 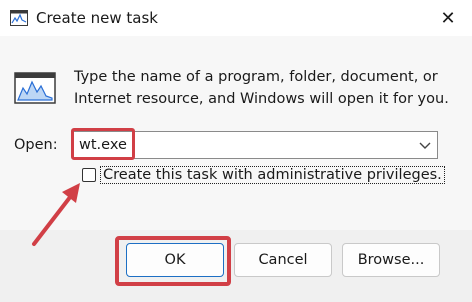 I want to click on open-label: Open:, so click(x=36, y=145).